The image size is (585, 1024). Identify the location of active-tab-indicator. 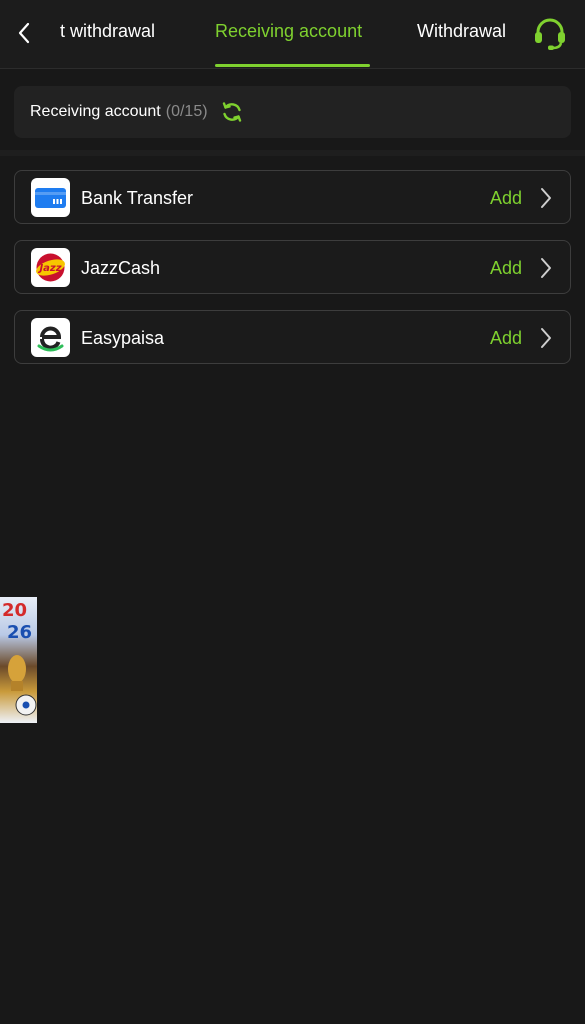
(292, 65).